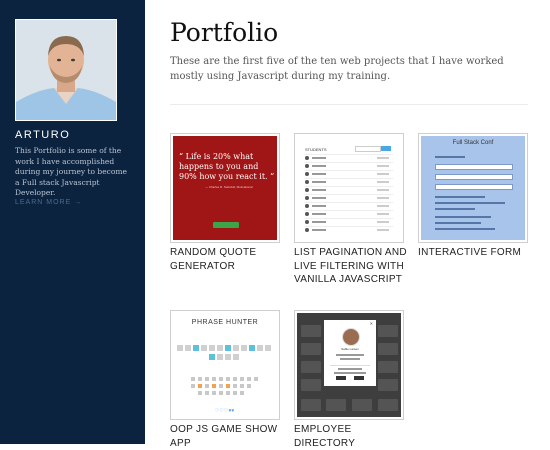 The height and width of the screenshot is (450, 550). Describe the element at coordinates (226, 225) in the screenshot. I see `thumbnail-button` at that location.